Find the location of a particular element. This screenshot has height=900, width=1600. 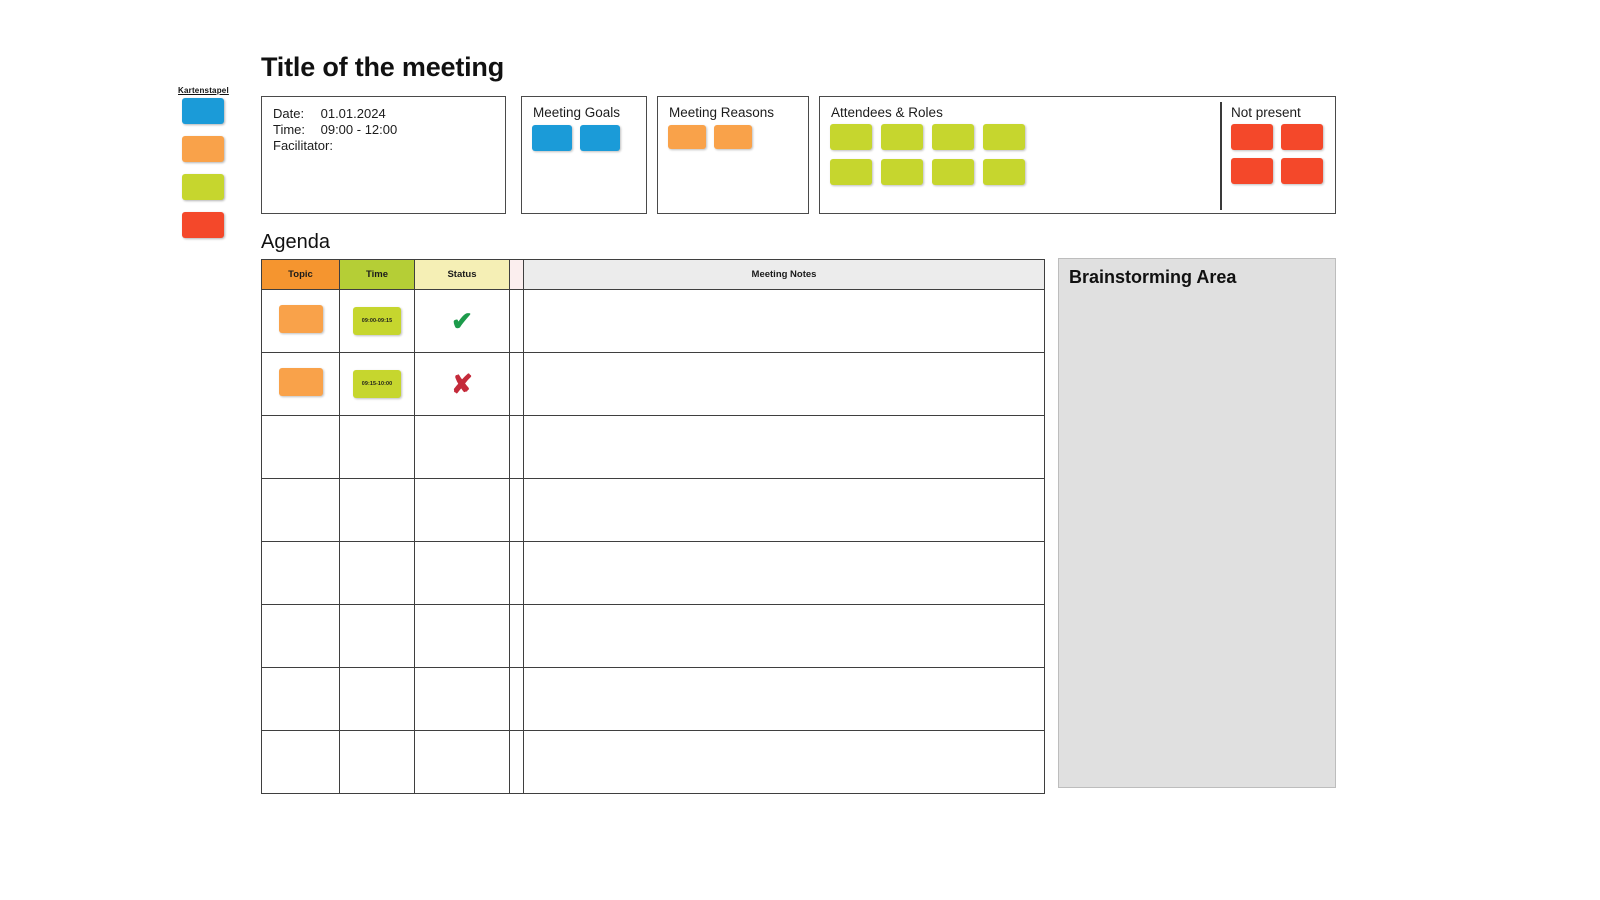

card-stack-label: Kartenstapel is located at coordinates (203, 90).